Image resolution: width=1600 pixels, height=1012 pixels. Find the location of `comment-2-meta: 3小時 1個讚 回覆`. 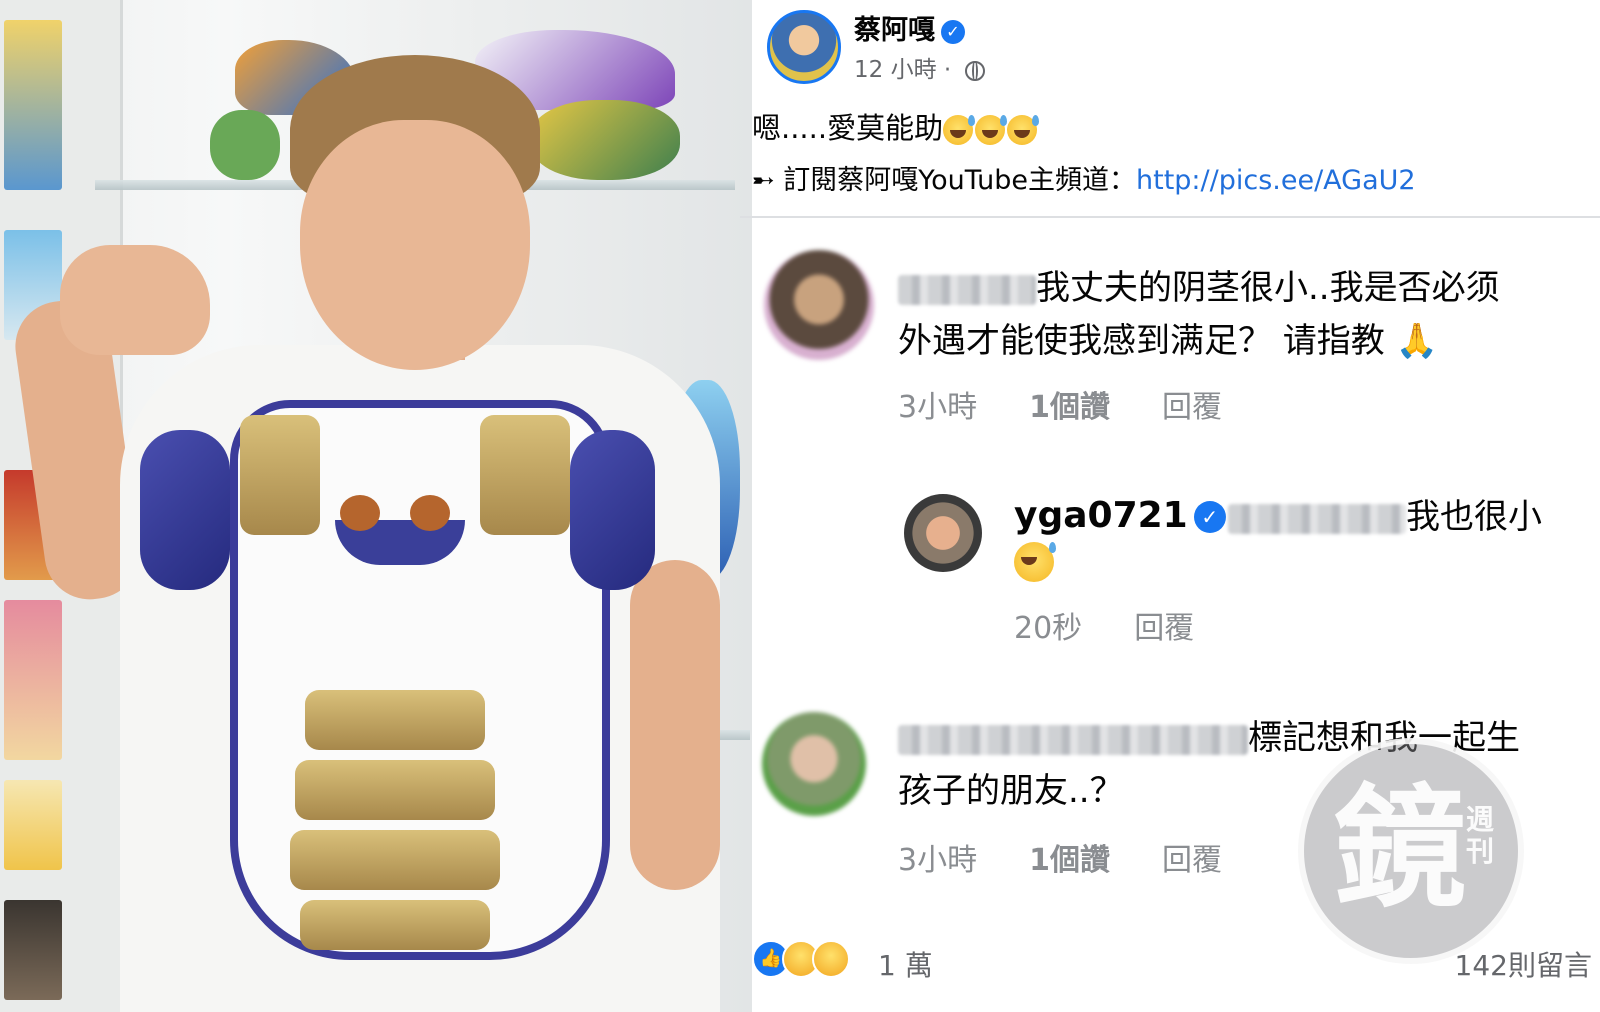

comment-2-meta: 3小時 1個讚 回覆 is located at coordinates (1086, 857).